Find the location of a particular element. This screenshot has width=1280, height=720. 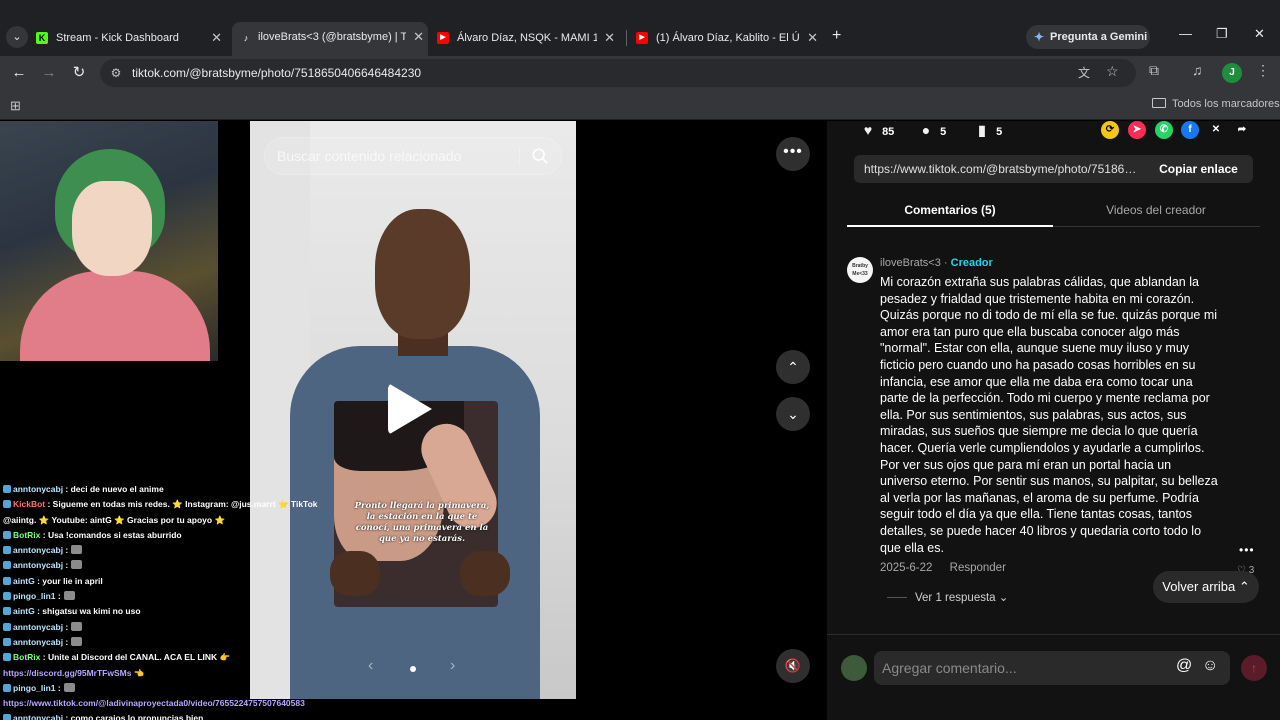

extensions-icon: ⧉ is located at coordinates (1154, 70).